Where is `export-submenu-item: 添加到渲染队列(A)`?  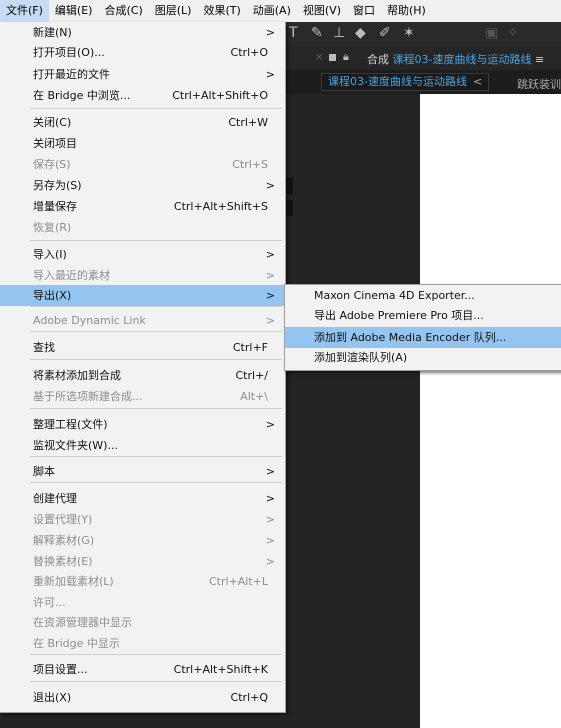 export-submenu-item: 添加到渲染队列(A) is located at coordinates (423, 357).